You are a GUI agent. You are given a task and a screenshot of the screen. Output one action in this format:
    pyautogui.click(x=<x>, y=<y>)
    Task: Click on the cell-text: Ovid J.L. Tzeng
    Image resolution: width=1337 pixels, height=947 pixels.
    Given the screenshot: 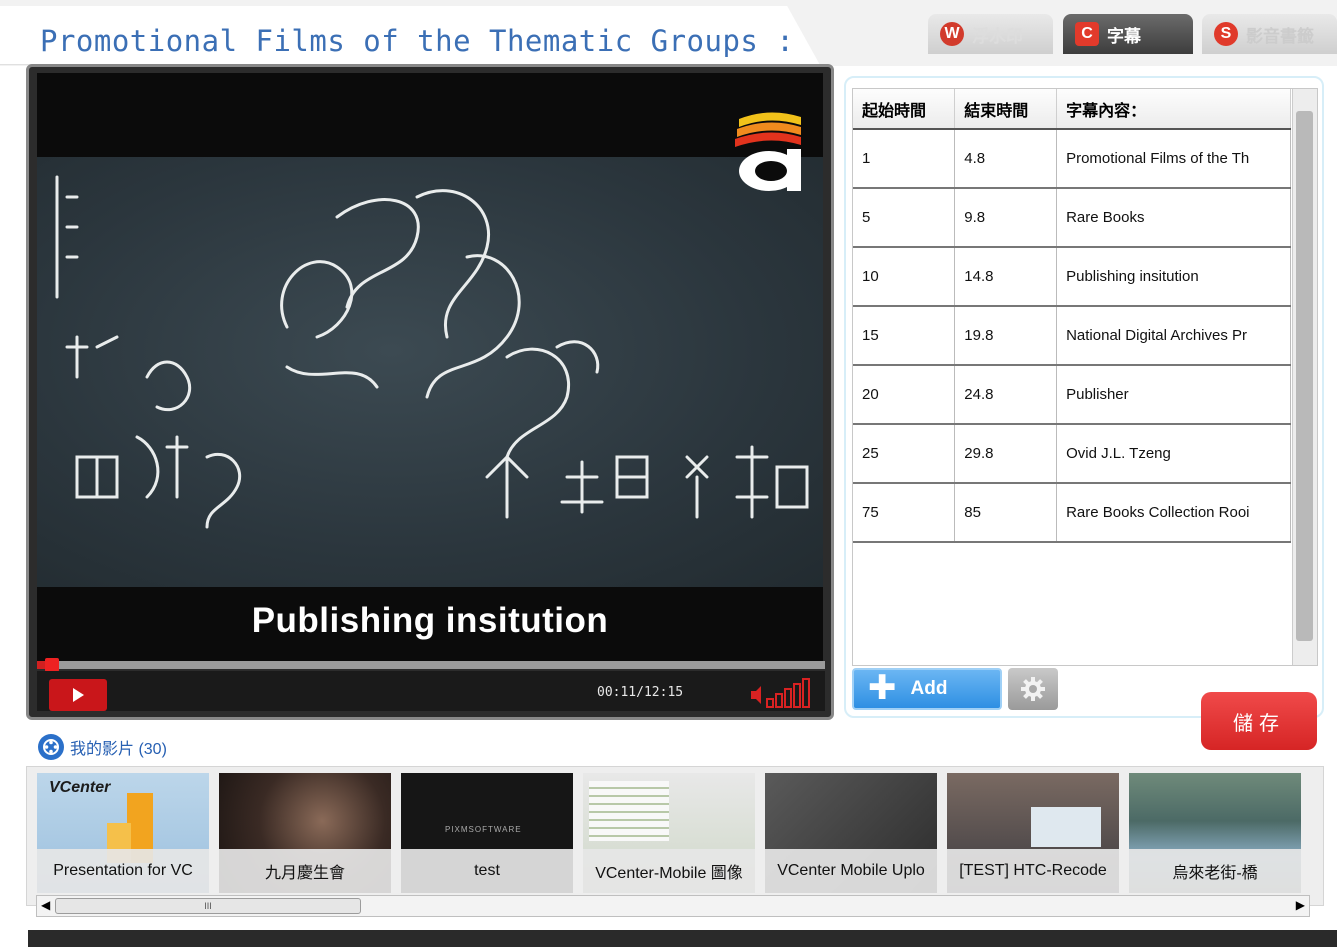 What is the action you would take?
    pyautogui.click(x=1173, y=454)
    